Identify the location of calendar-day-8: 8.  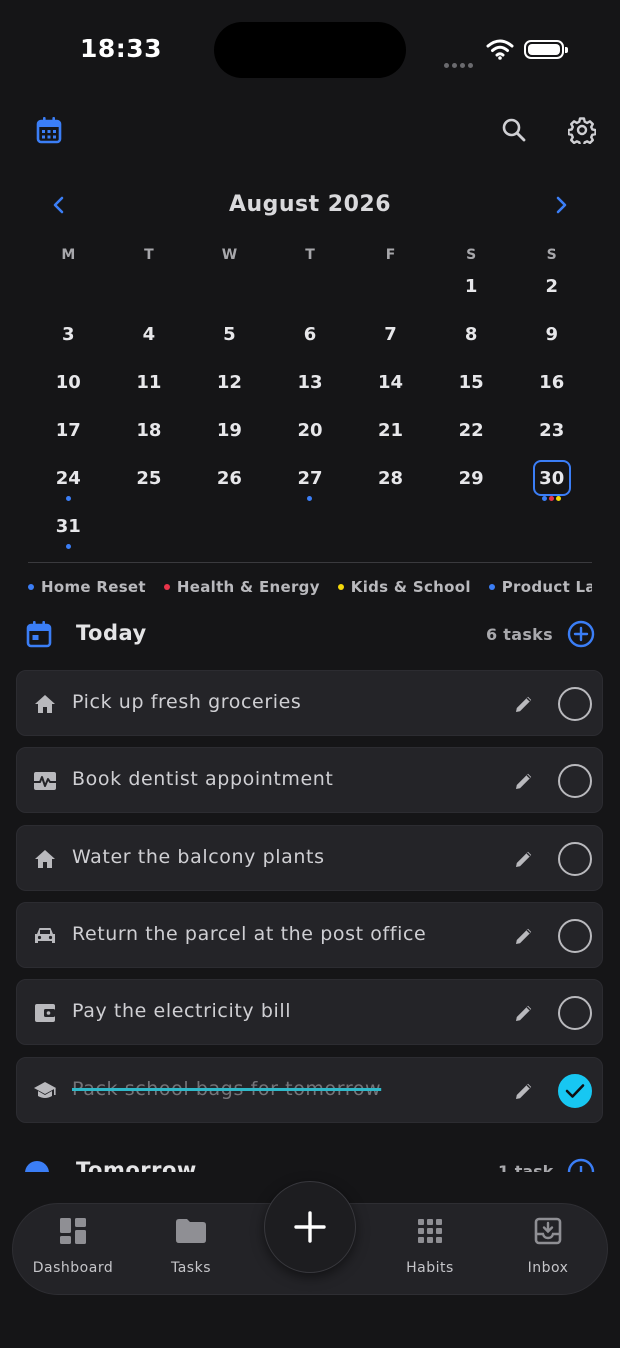
(471, 342).